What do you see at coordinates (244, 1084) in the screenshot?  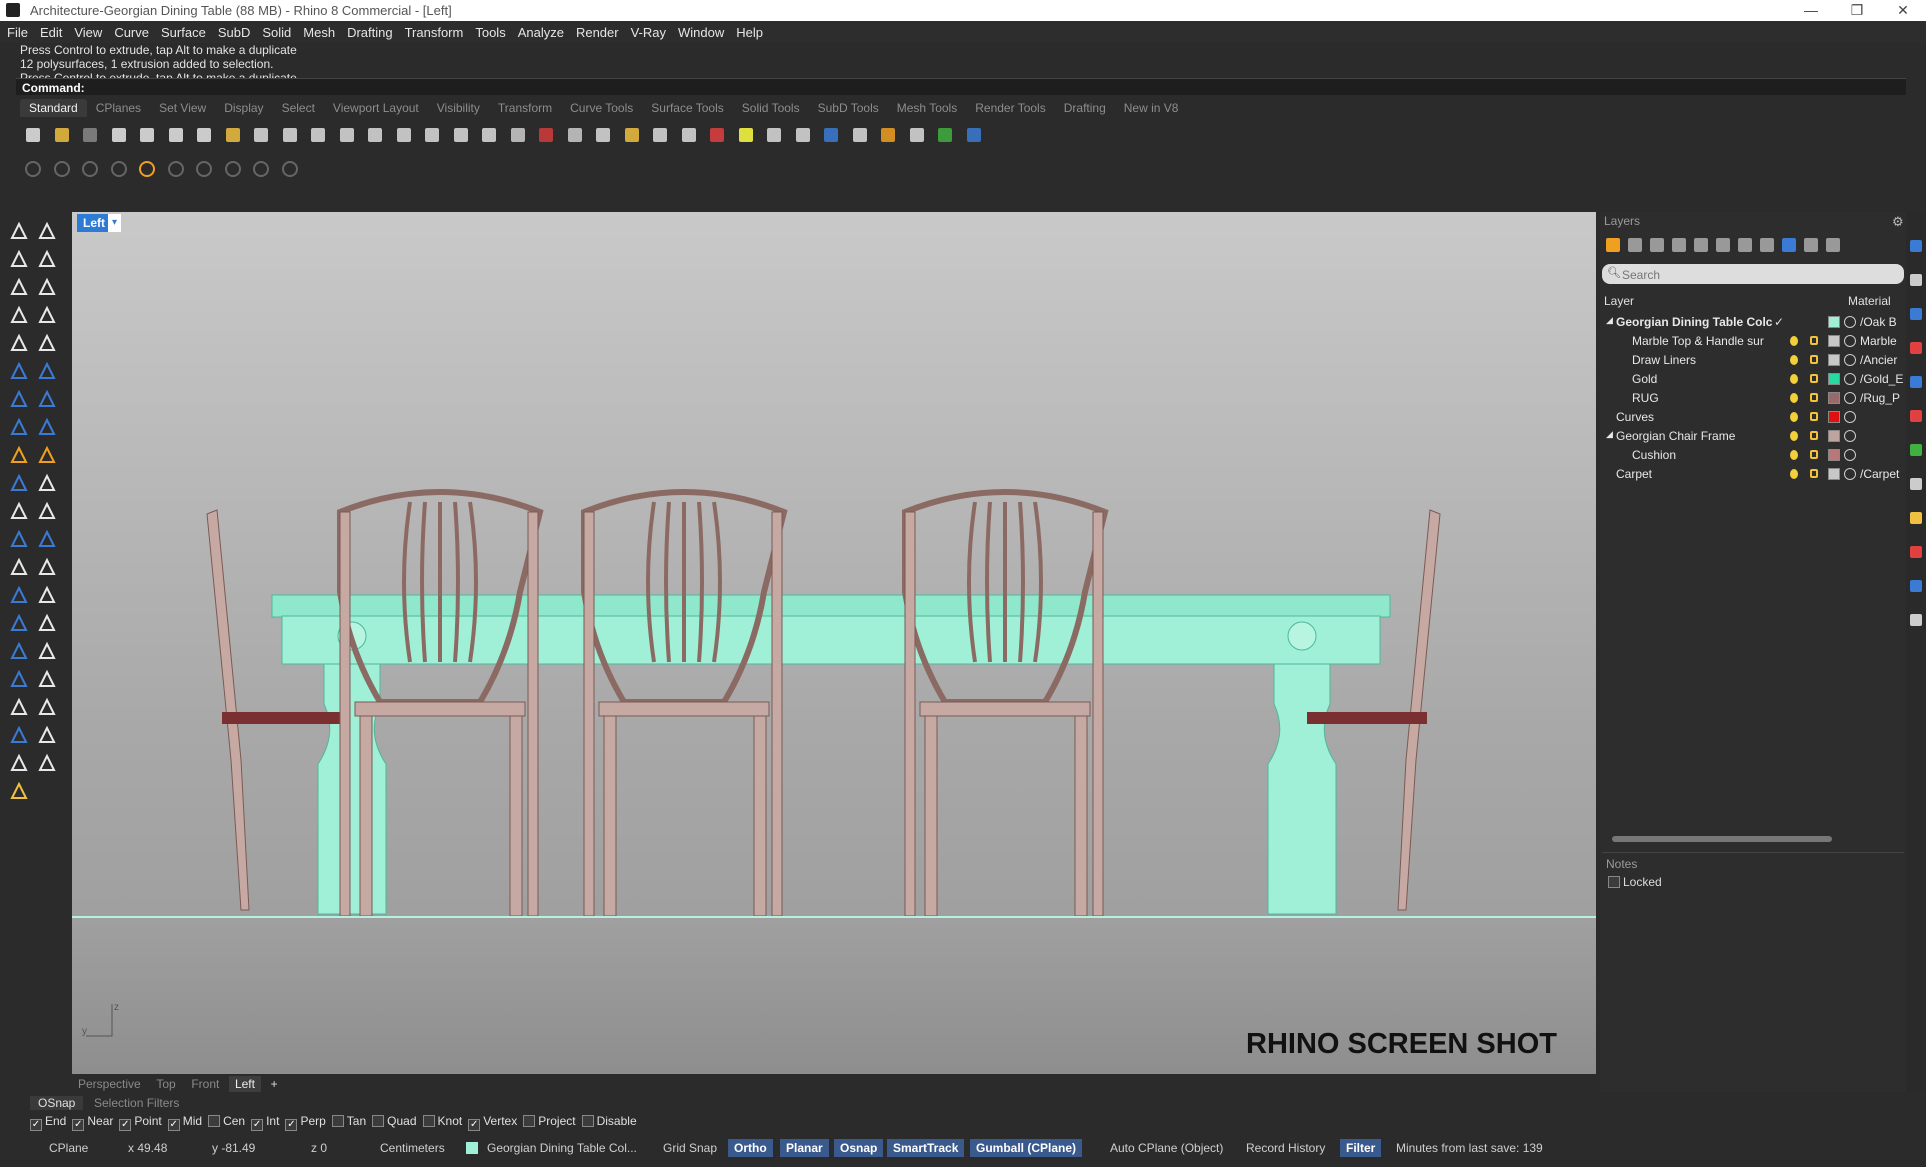 I see `tab-left: Left` at bounding box center [244, 1084].